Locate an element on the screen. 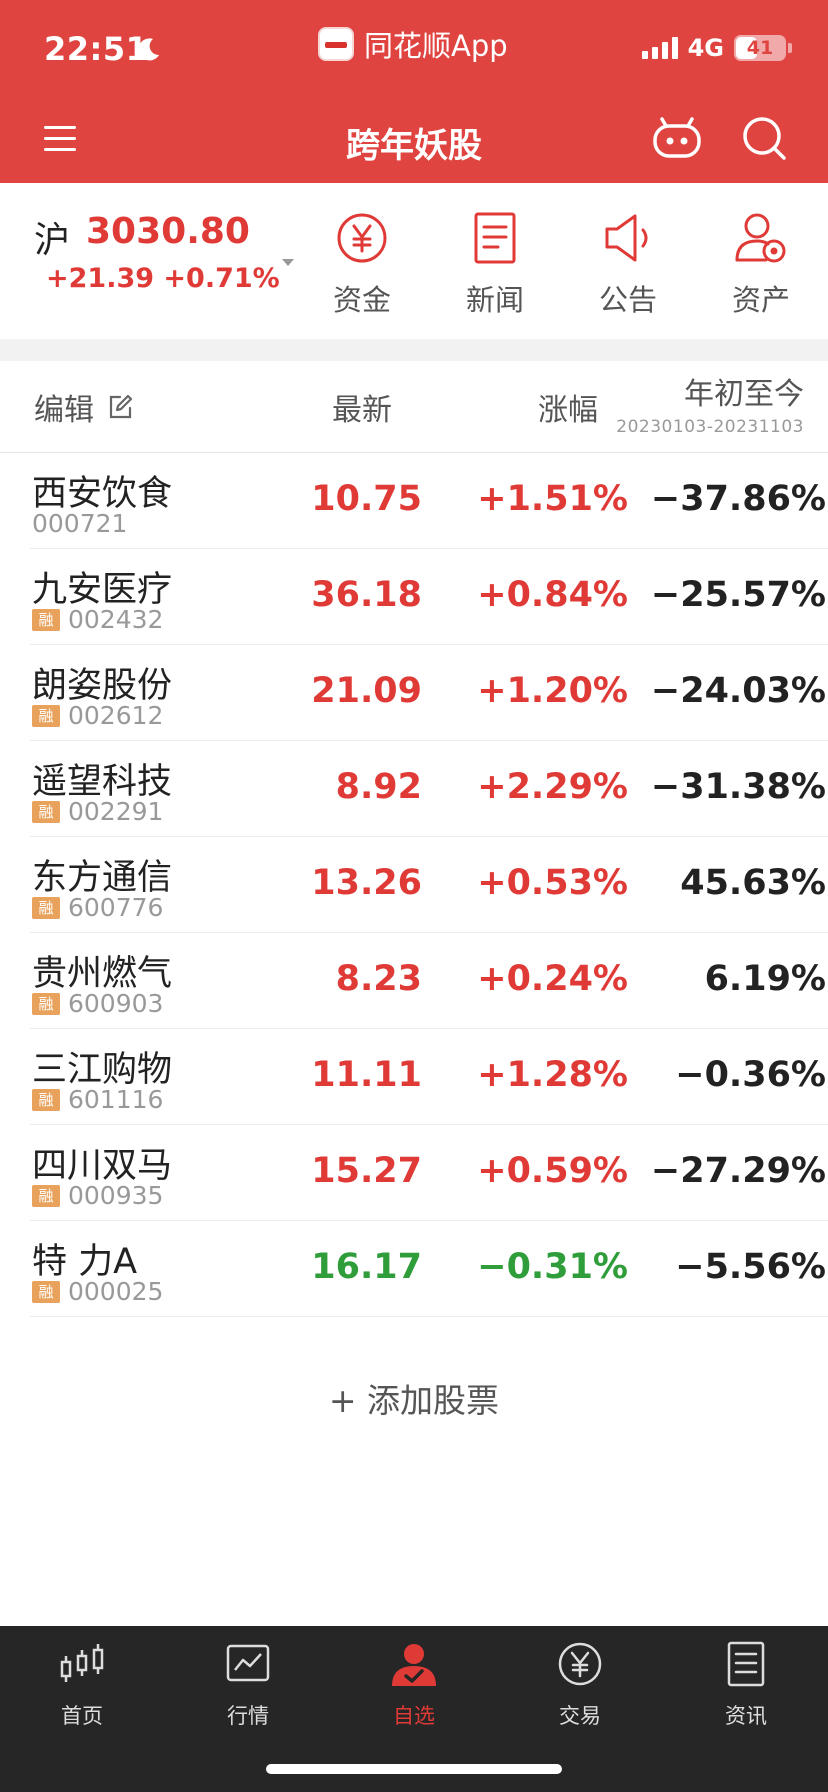 The image size is (828, 1792). edit-button: 编辑 is located at coordinates (84, 407).